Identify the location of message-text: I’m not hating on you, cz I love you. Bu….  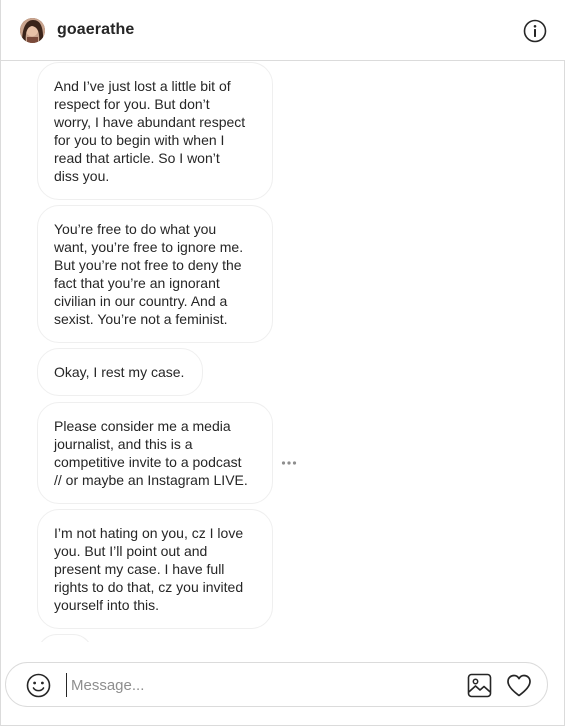
(149, 569).